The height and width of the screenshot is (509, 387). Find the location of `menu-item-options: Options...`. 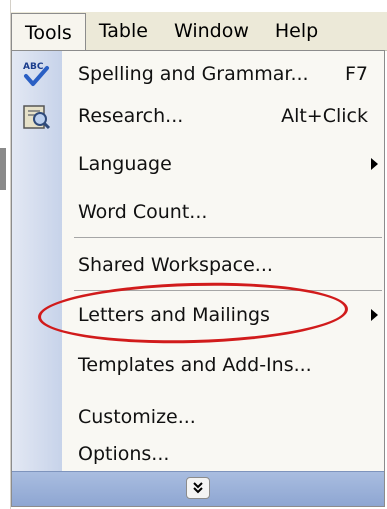

menu-item-options: Options... is located at coordinates (198, 454).